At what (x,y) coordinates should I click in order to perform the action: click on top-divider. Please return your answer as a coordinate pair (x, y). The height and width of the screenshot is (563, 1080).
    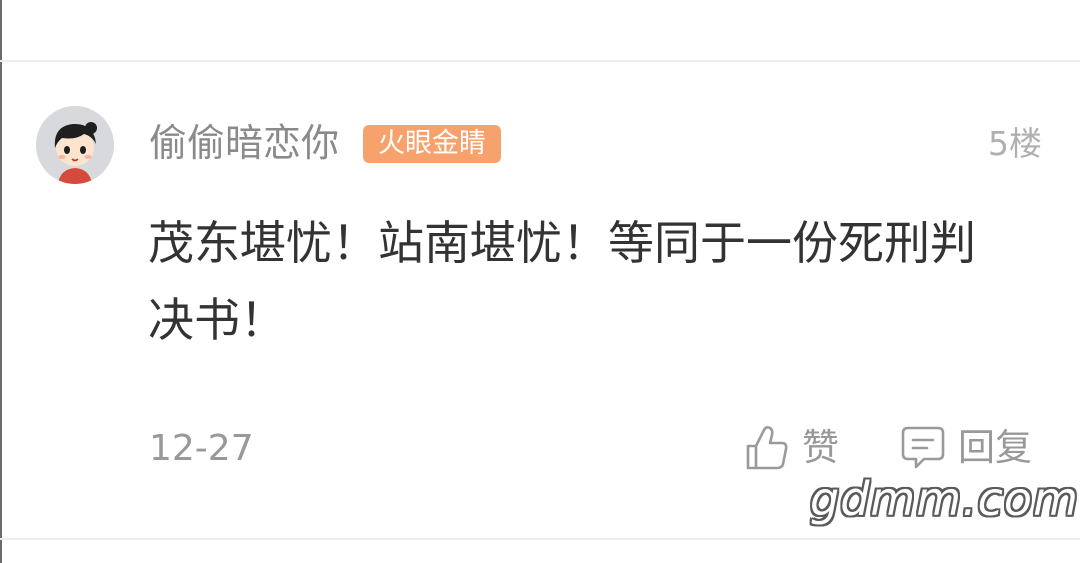
    Looking at the image, I should click on (540, 61).